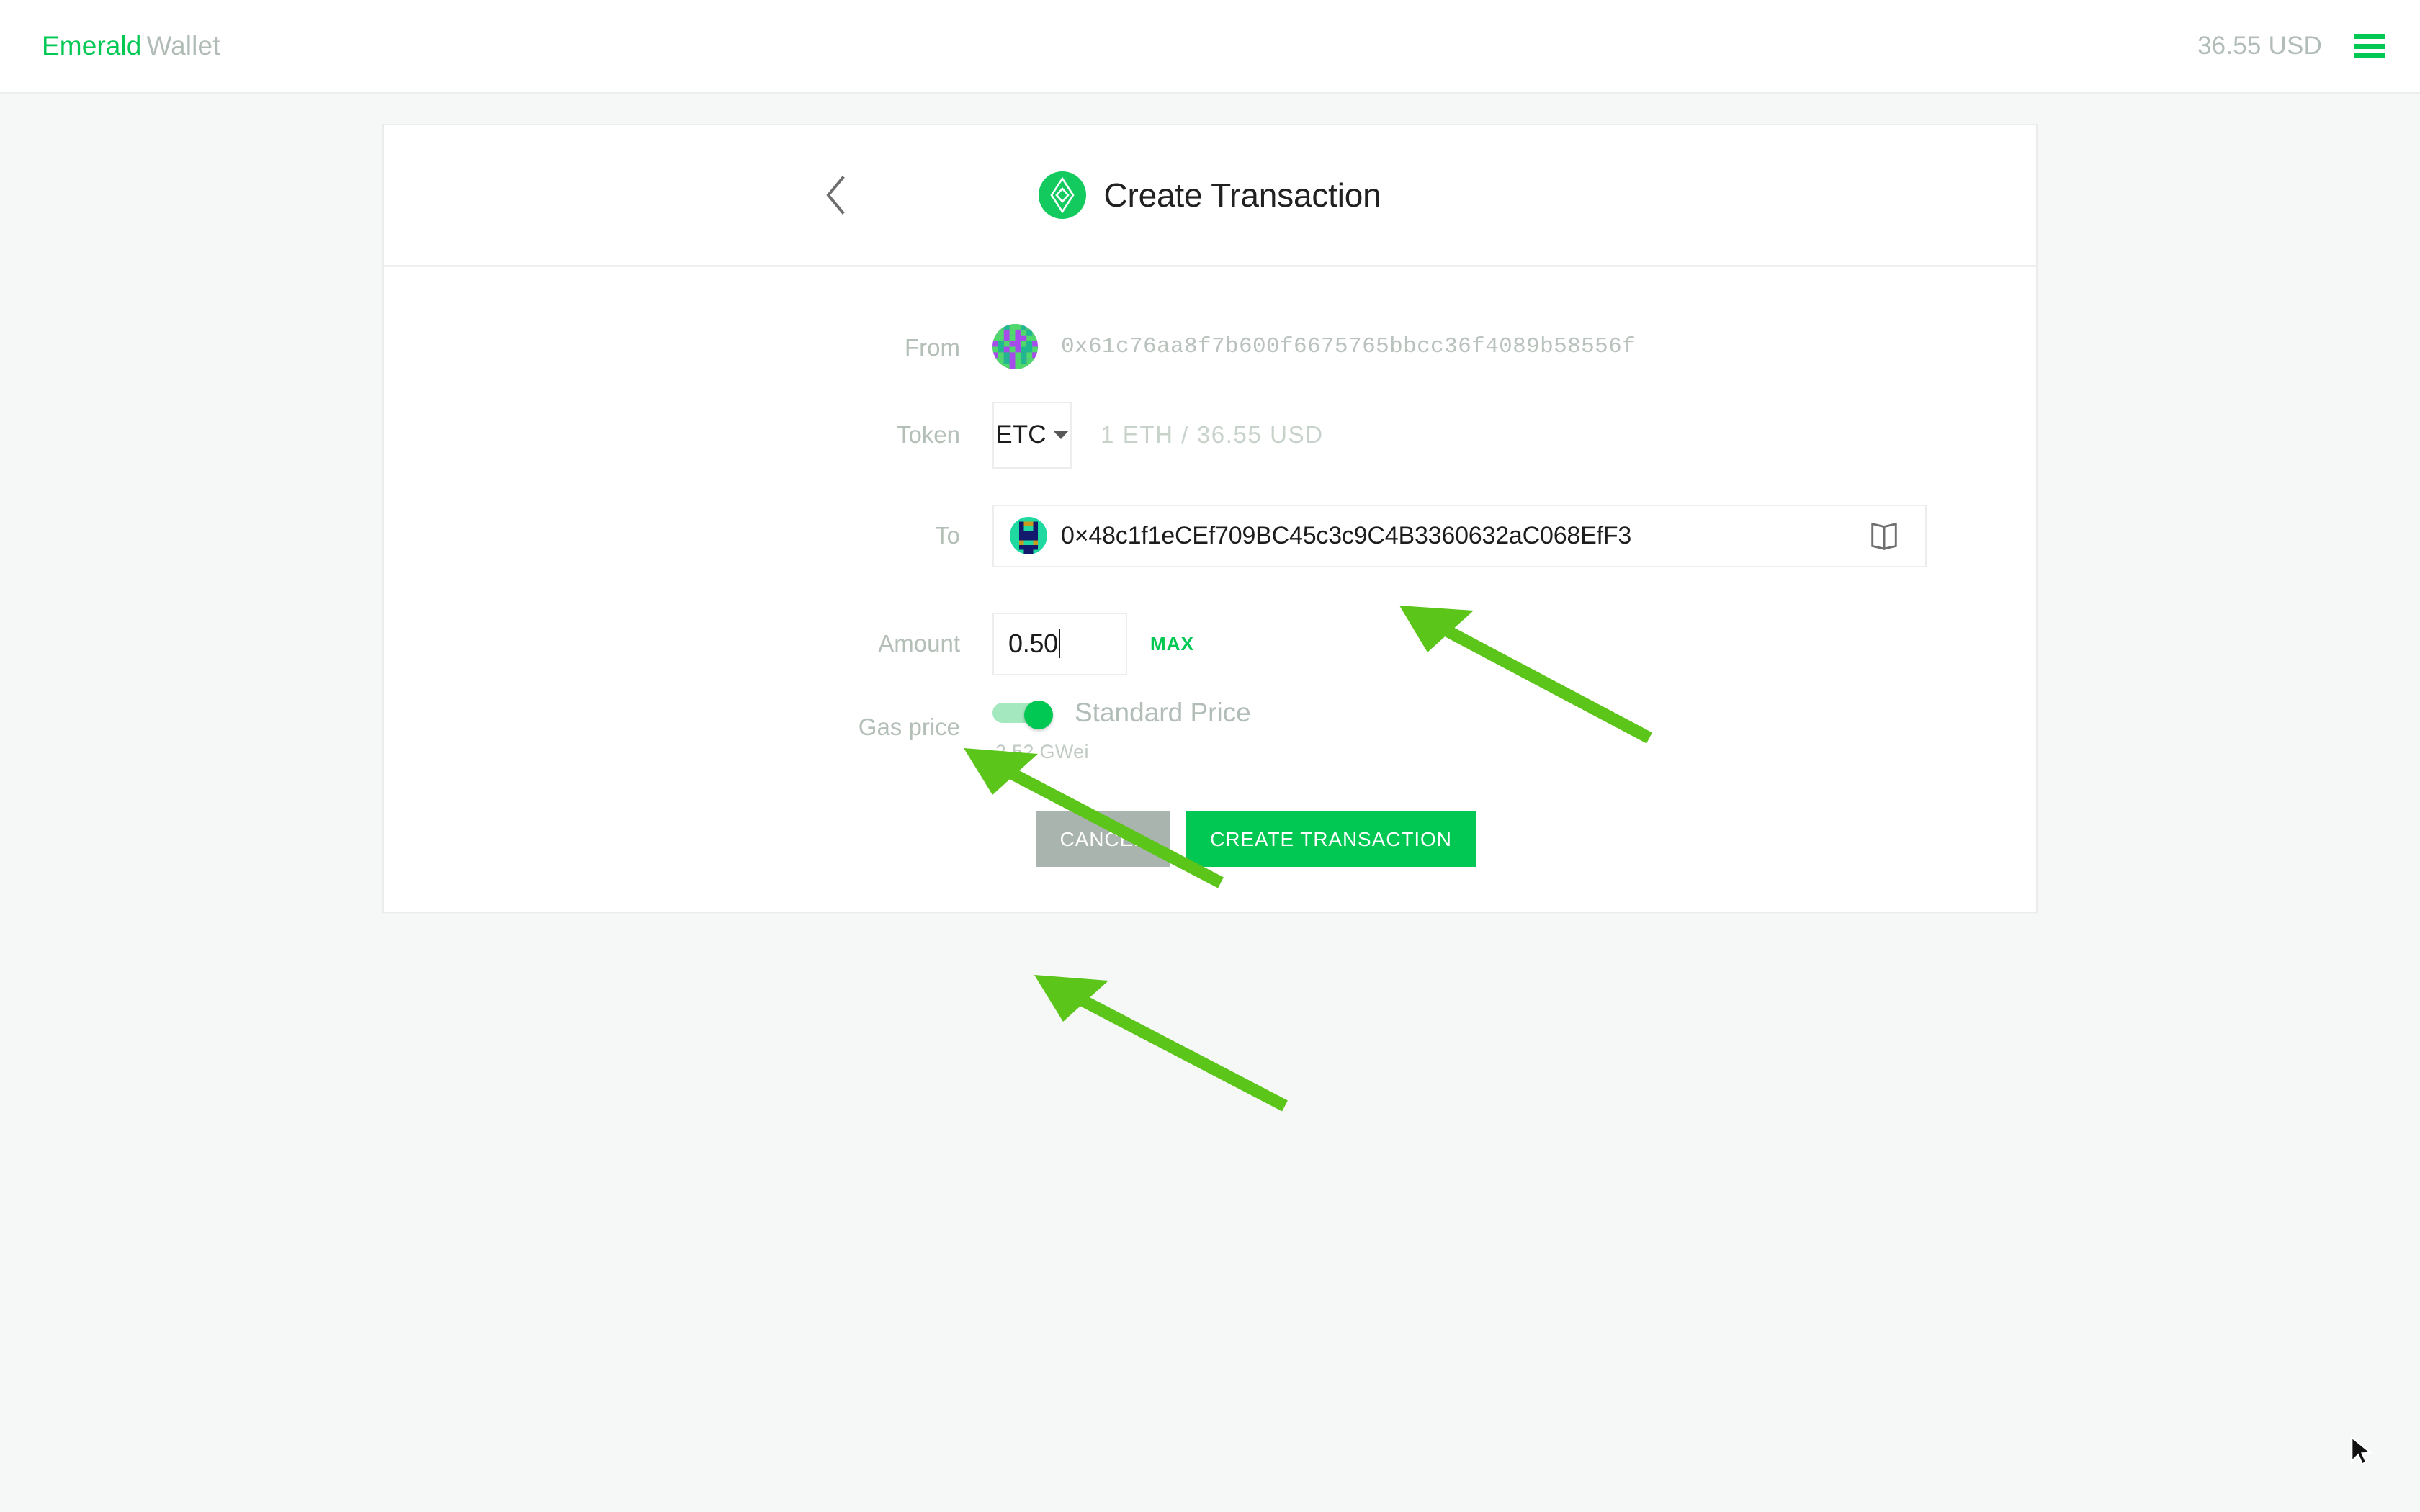 Image resolution: width=2420 pixels, height=1512 pixels. I want to click on brand-name-rest: Wallet, so click(183, 45).